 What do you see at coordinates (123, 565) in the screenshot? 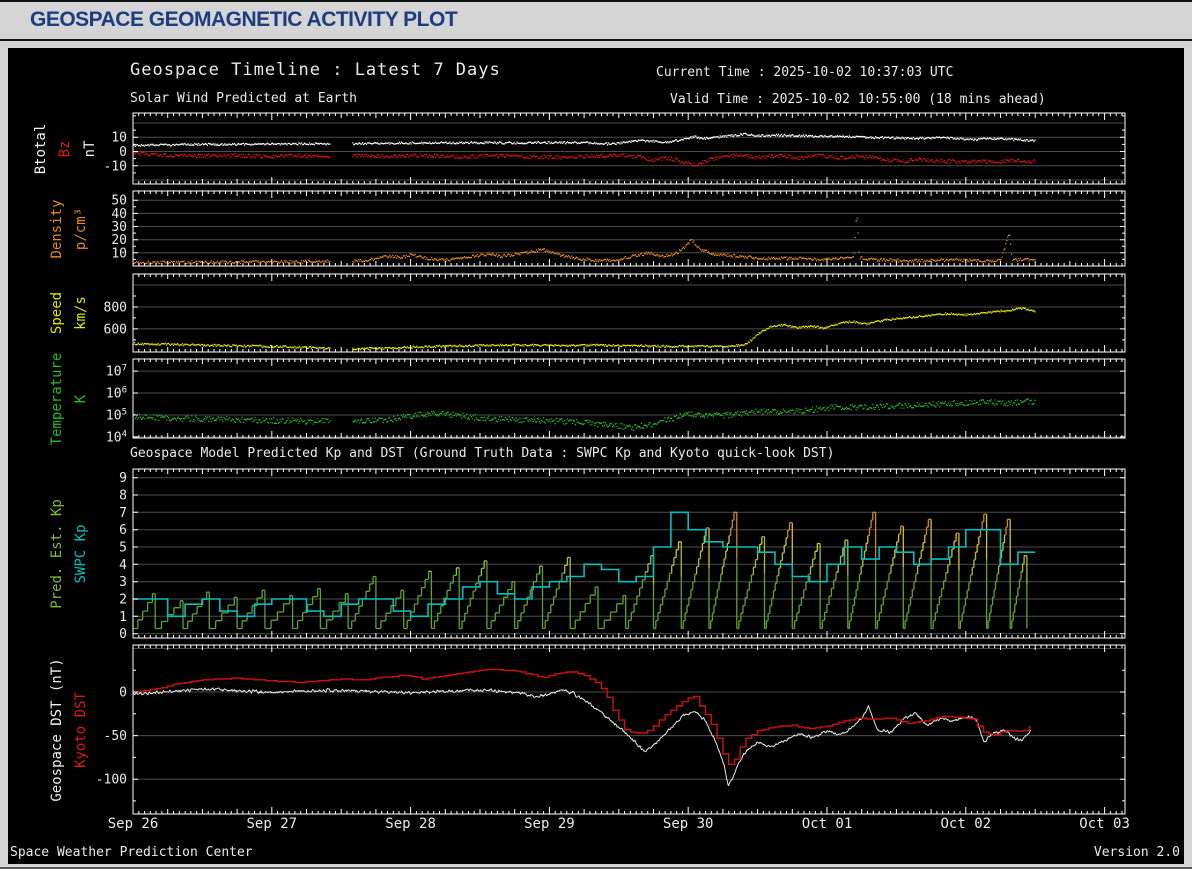
I see `y-tick-label: 4` at bounding box center [123, 565].